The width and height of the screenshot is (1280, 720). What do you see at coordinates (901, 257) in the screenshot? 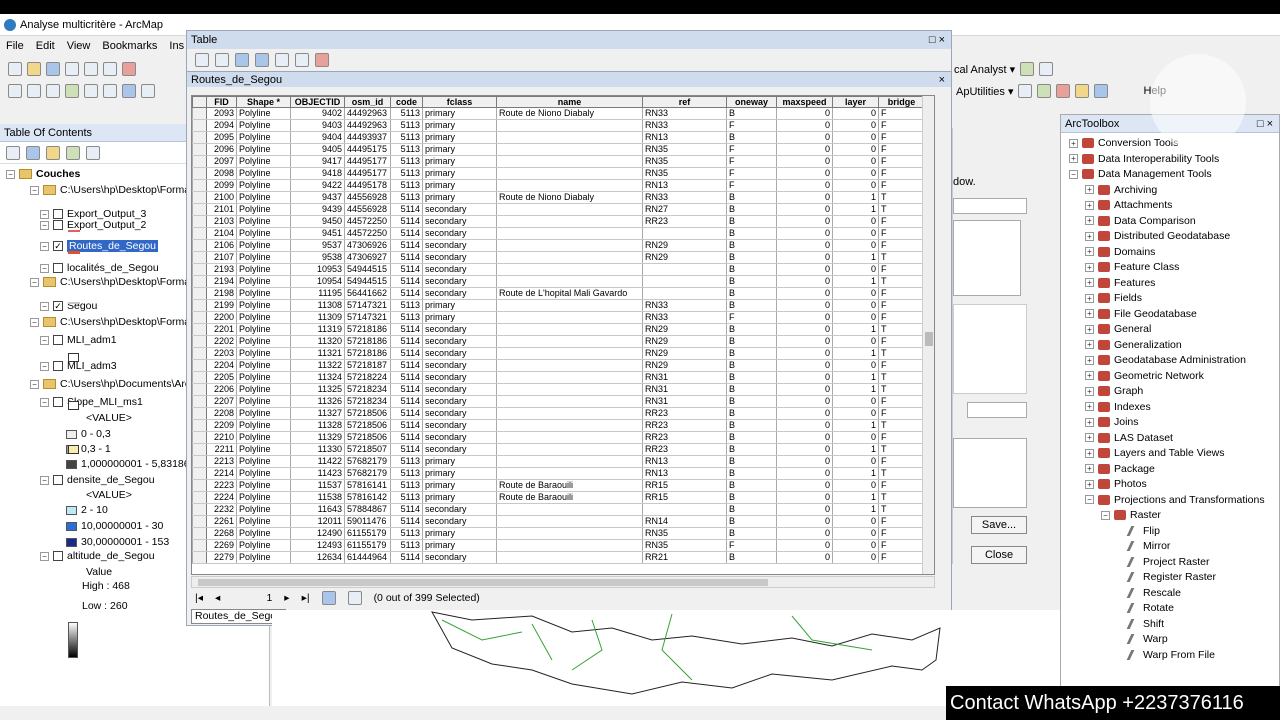
I see `table-cell: T` at bounding box center [901, 257].